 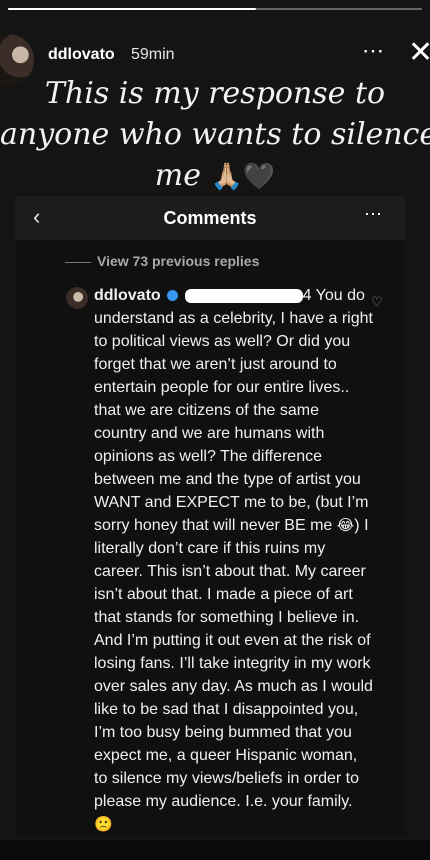 I want to click on story-caption-line-1: This is my response to, so click(x=215, y=93).